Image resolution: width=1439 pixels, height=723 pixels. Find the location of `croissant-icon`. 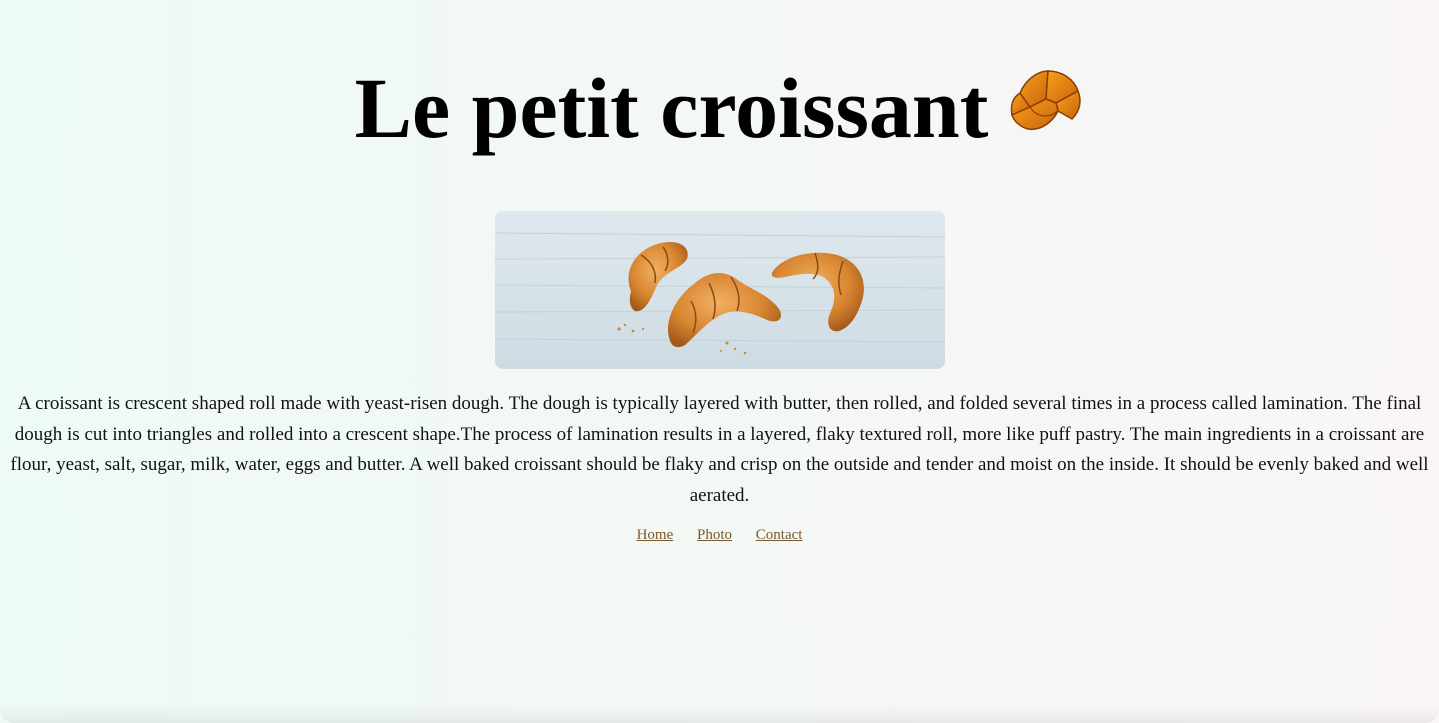

croissant-icon is located at coordinates (1042, 101).